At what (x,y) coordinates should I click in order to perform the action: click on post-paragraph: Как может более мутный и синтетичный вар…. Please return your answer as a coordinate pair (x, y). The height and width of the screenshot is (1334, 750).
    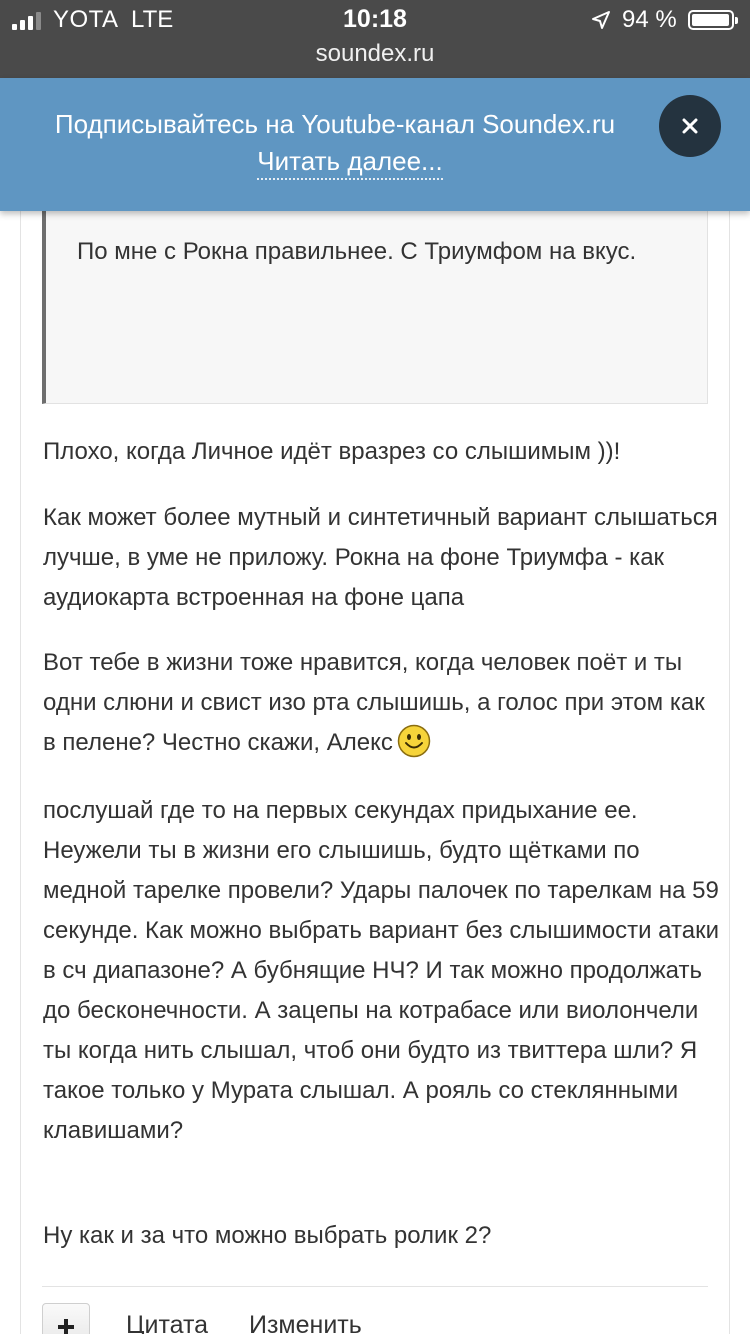
    Looking at the image, I should click on (380, 557).